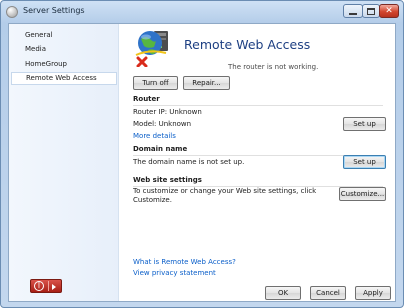 This screenshot has width=404, height=308. Describe the element at coordinates (174, 273) in the screenshot. I see `privacy-statement-link: View privacy statement` at that location.